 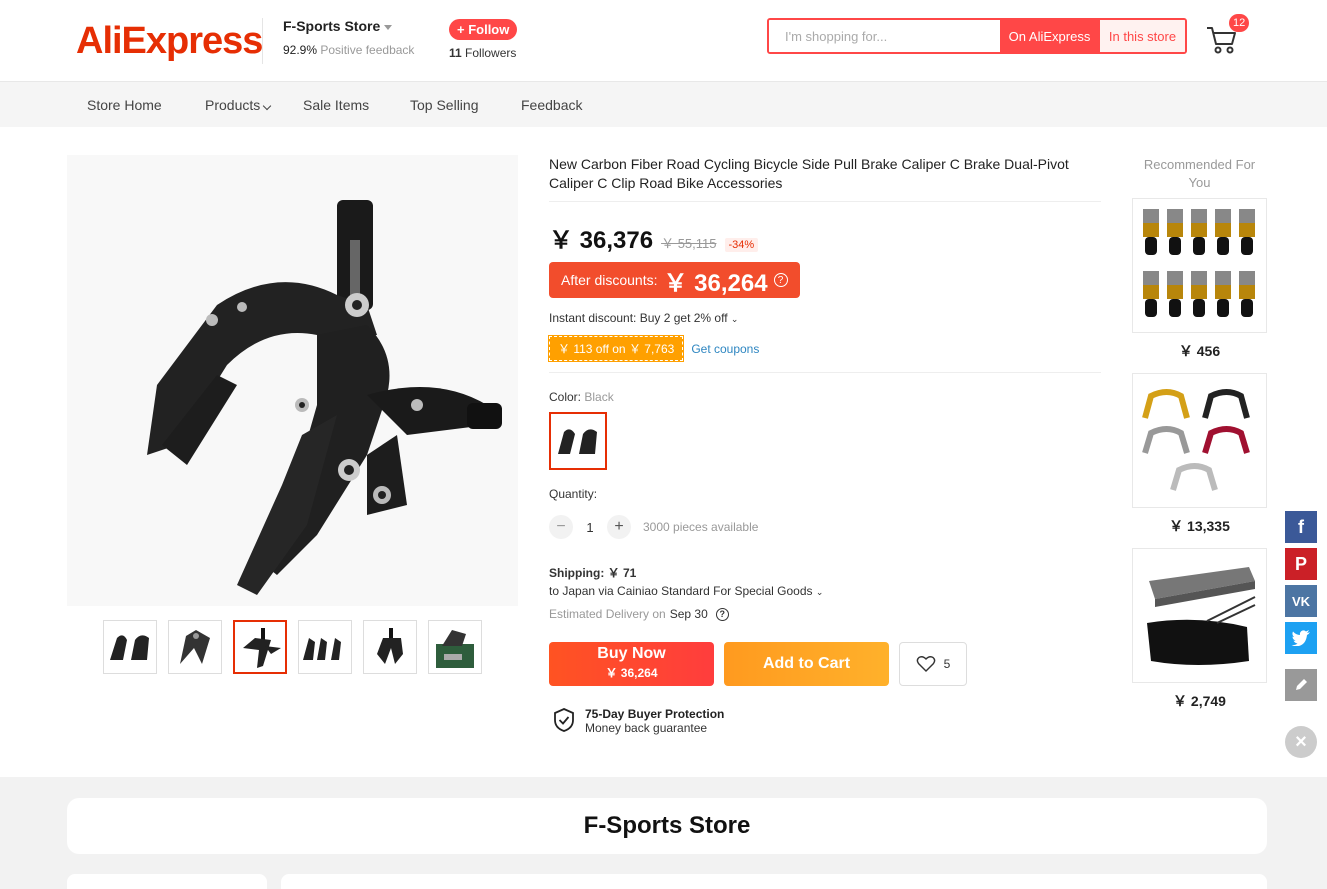 I want to click on shipping: Shipping: ￥ 71, so click(x=592, y=572).